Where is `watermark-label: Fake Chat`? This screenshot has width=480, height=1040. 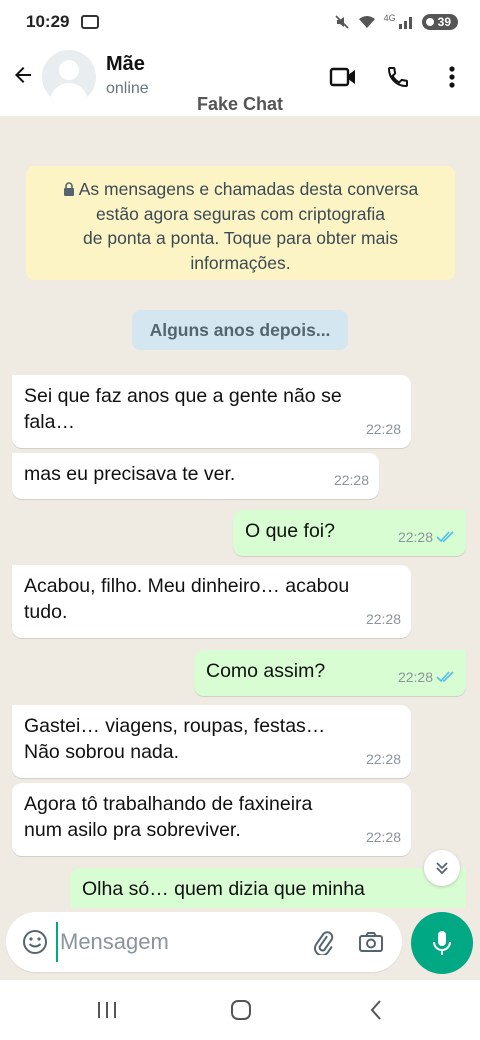 watermark-label: Fake Chat is located at coordinates (240, 104).